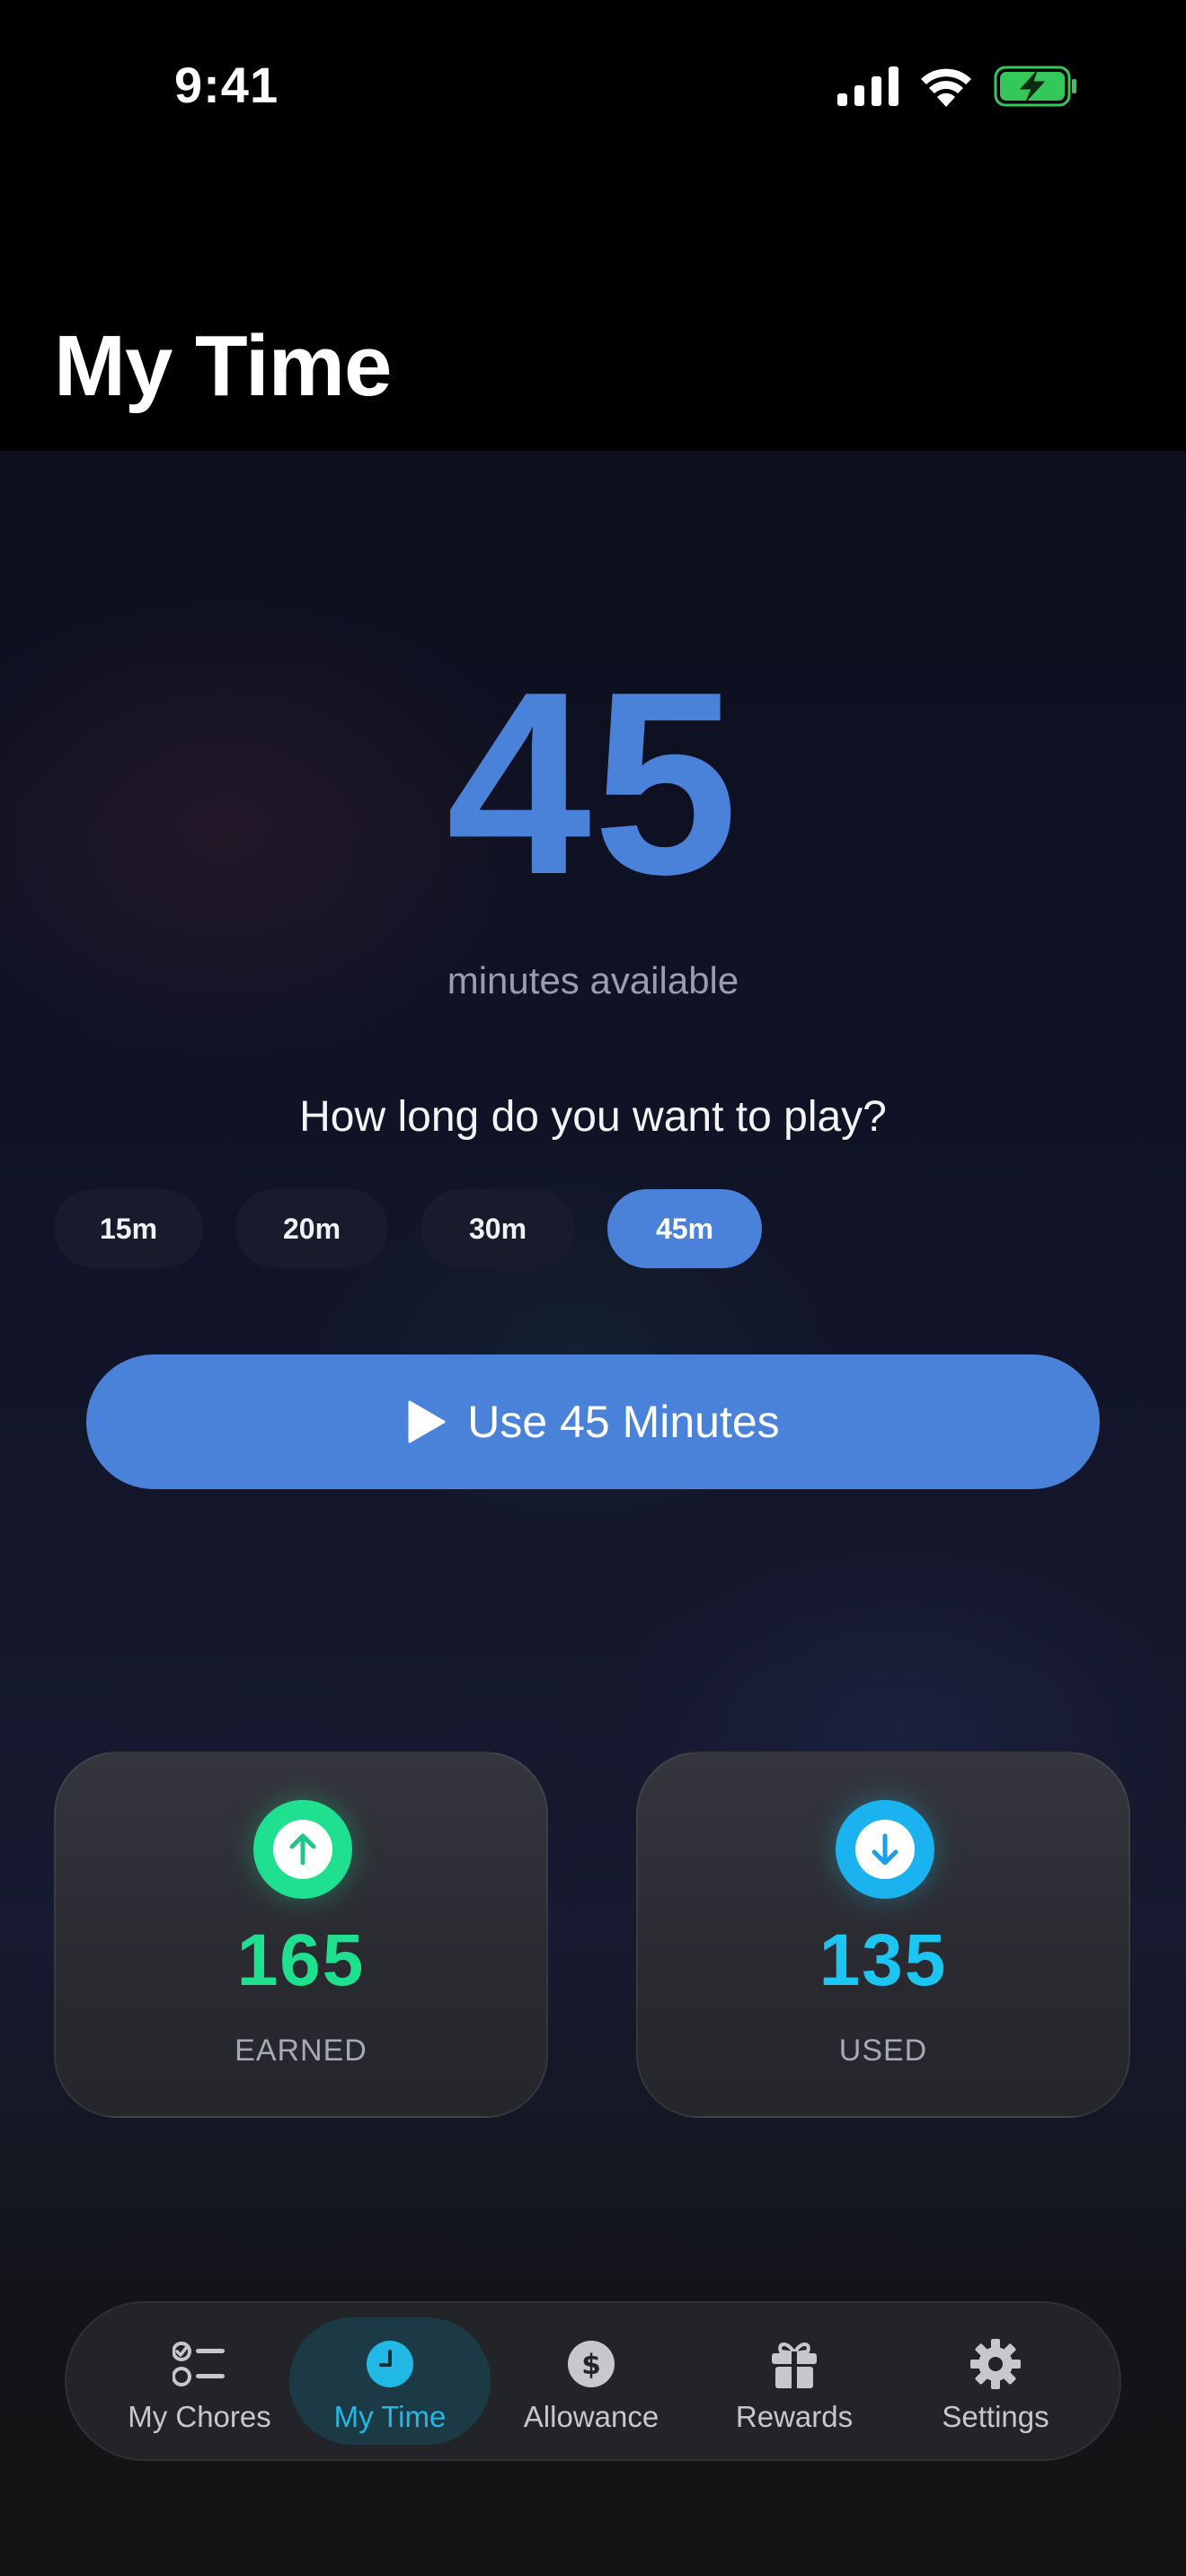 The width and height of the screenshot is (1186, 2576). What do you see at coordinates (867, 86) in the screenshot?
I see `cellular-signal-icon` at bounding box center [867, 86].